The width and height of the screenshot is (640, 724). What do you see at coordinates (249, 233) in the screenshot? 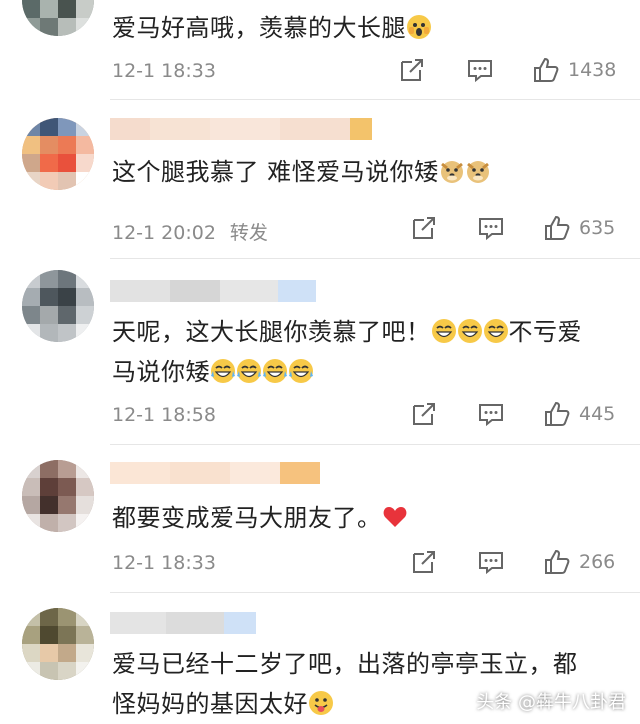
I see `repost-link: 转发` at bounding box center [249, 233].